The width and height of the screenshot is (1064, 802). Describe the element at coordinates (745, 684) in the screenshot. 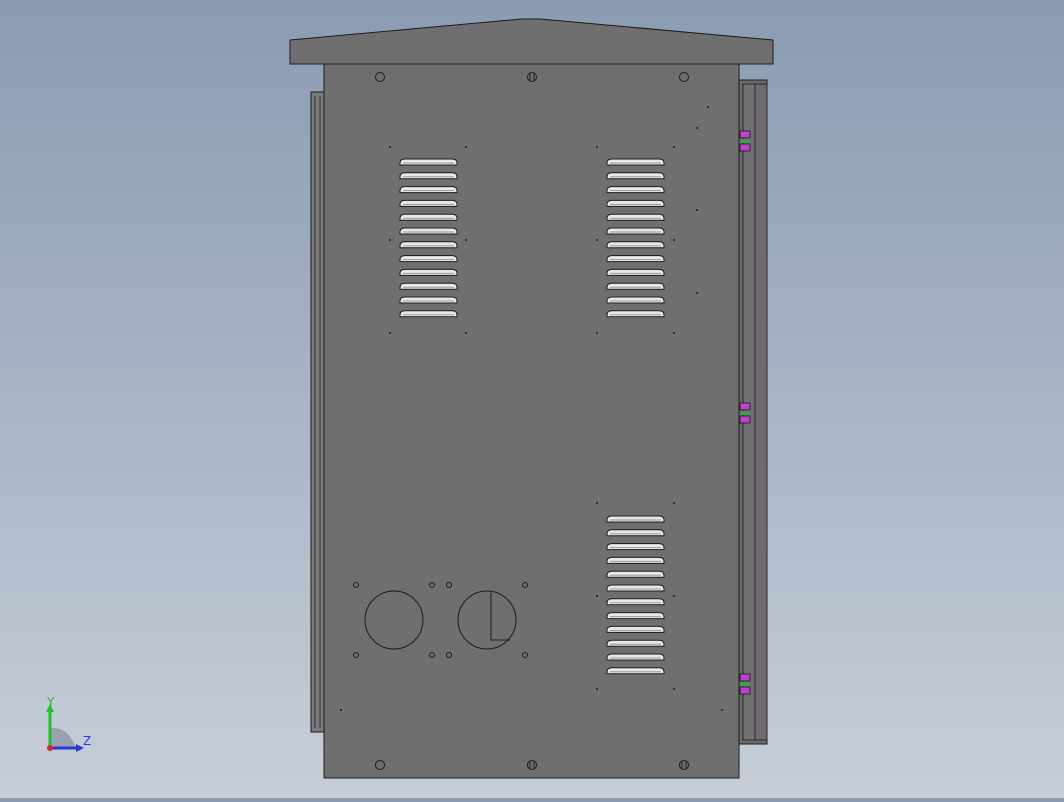

I see `hinge-bottom` at that location.